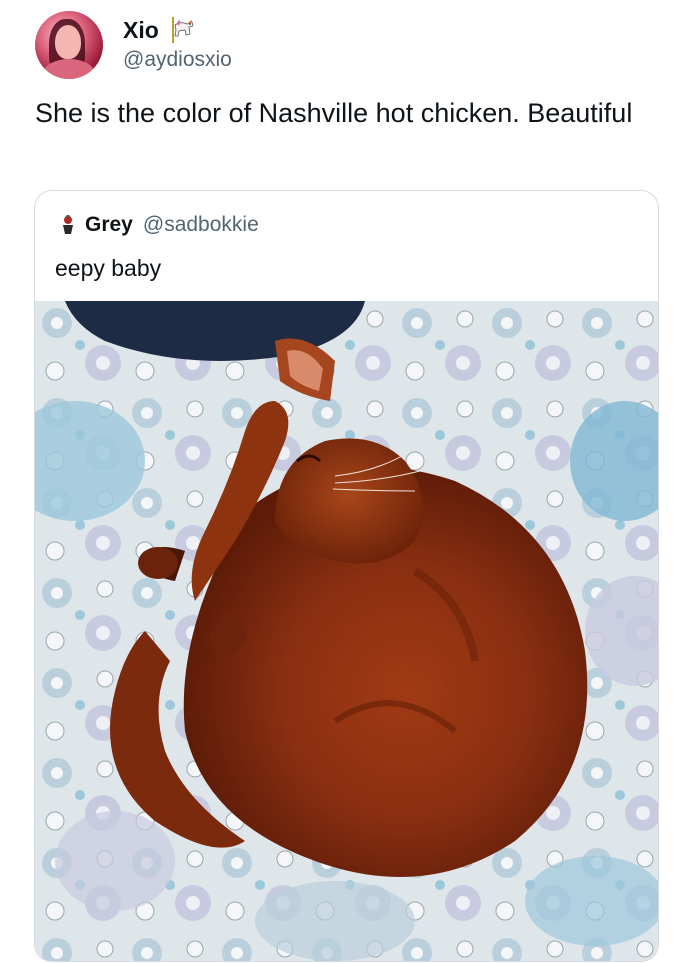 The height and width of the screenshot is (963, 683). Describe the element at coordinates (141, 30) in the screenshot. I see `author-display-name: Xio` at that location.